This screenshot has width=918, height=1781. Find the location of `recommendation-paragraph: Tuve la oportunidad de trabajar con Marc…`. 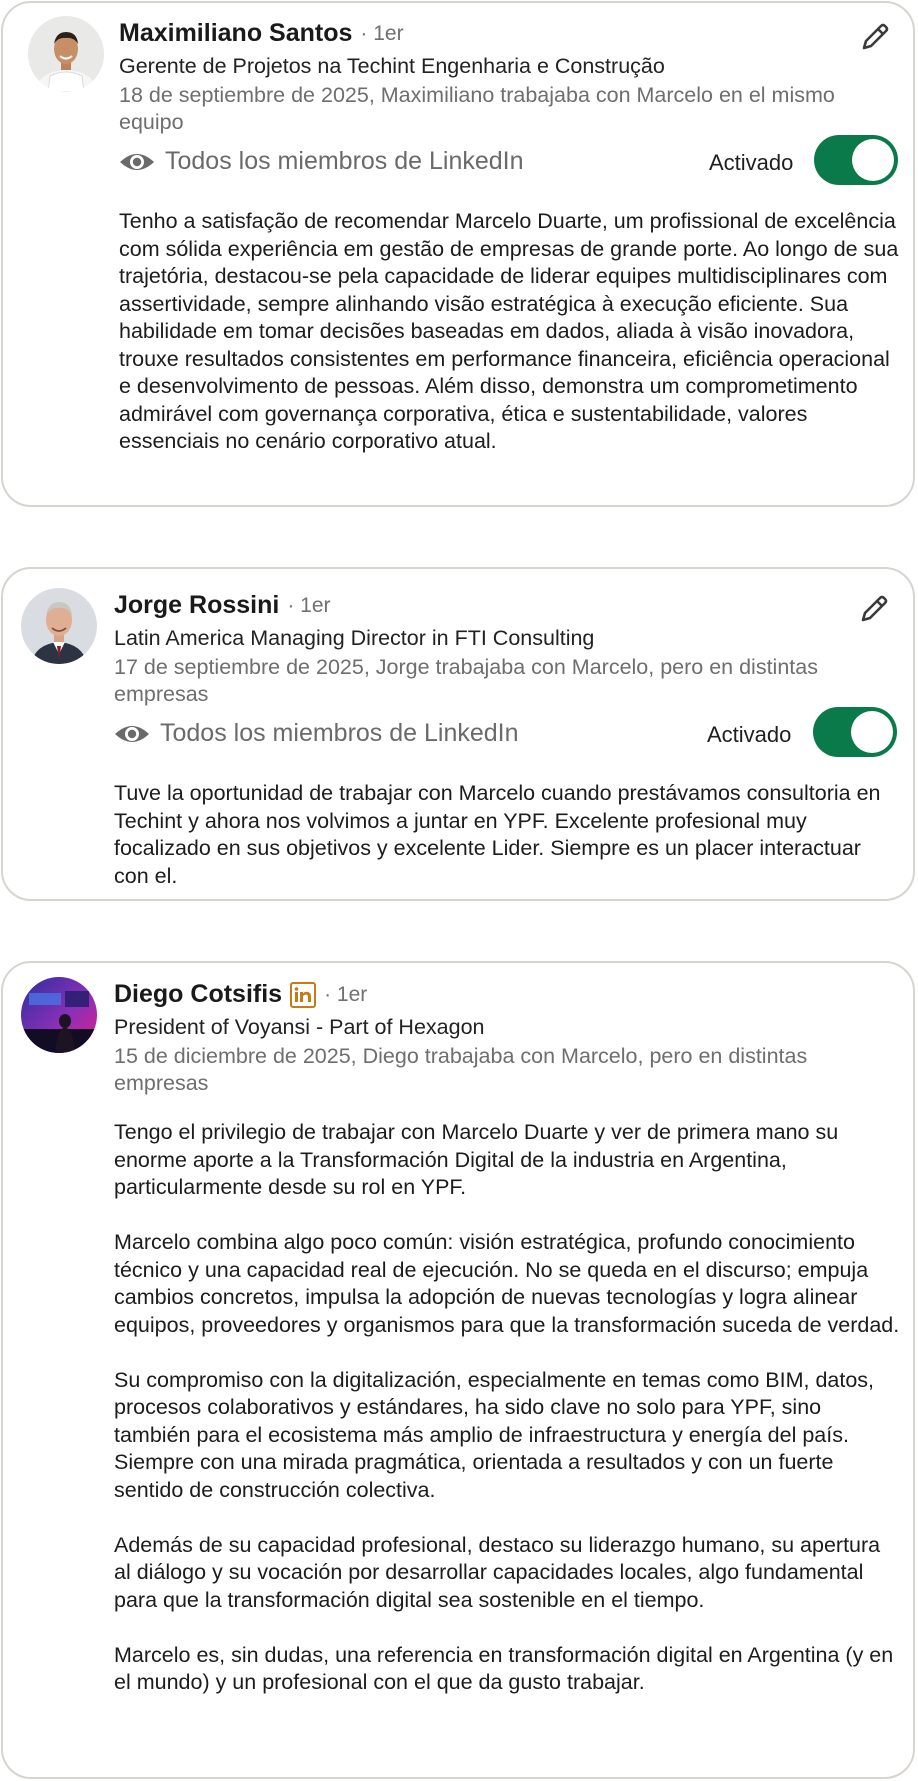

recommendation-paragraph: Tuve la oportunidad de trabajar con Marc… is located at coordinates (497, 834).